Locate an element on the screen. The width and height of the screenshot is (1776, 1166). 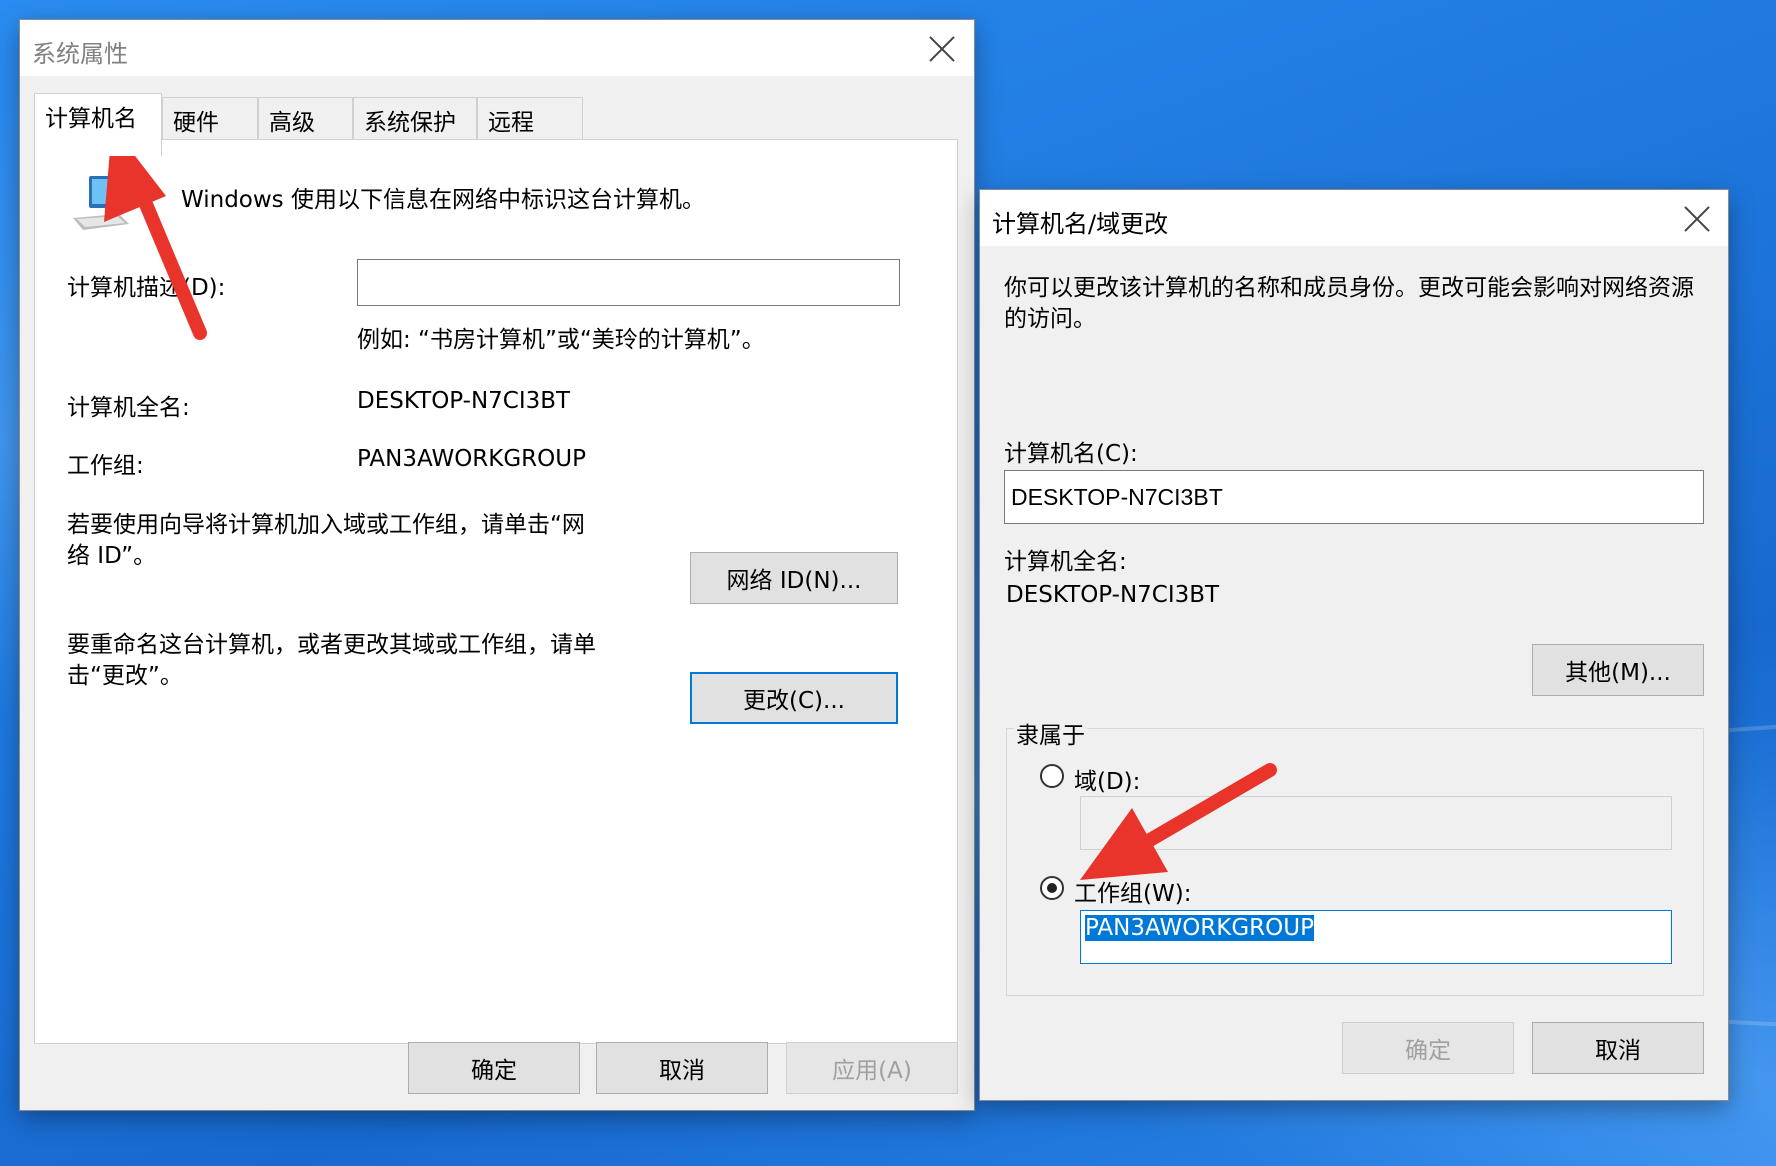
arrow-to-computer-name-tab is located at coordinates (155, 233).